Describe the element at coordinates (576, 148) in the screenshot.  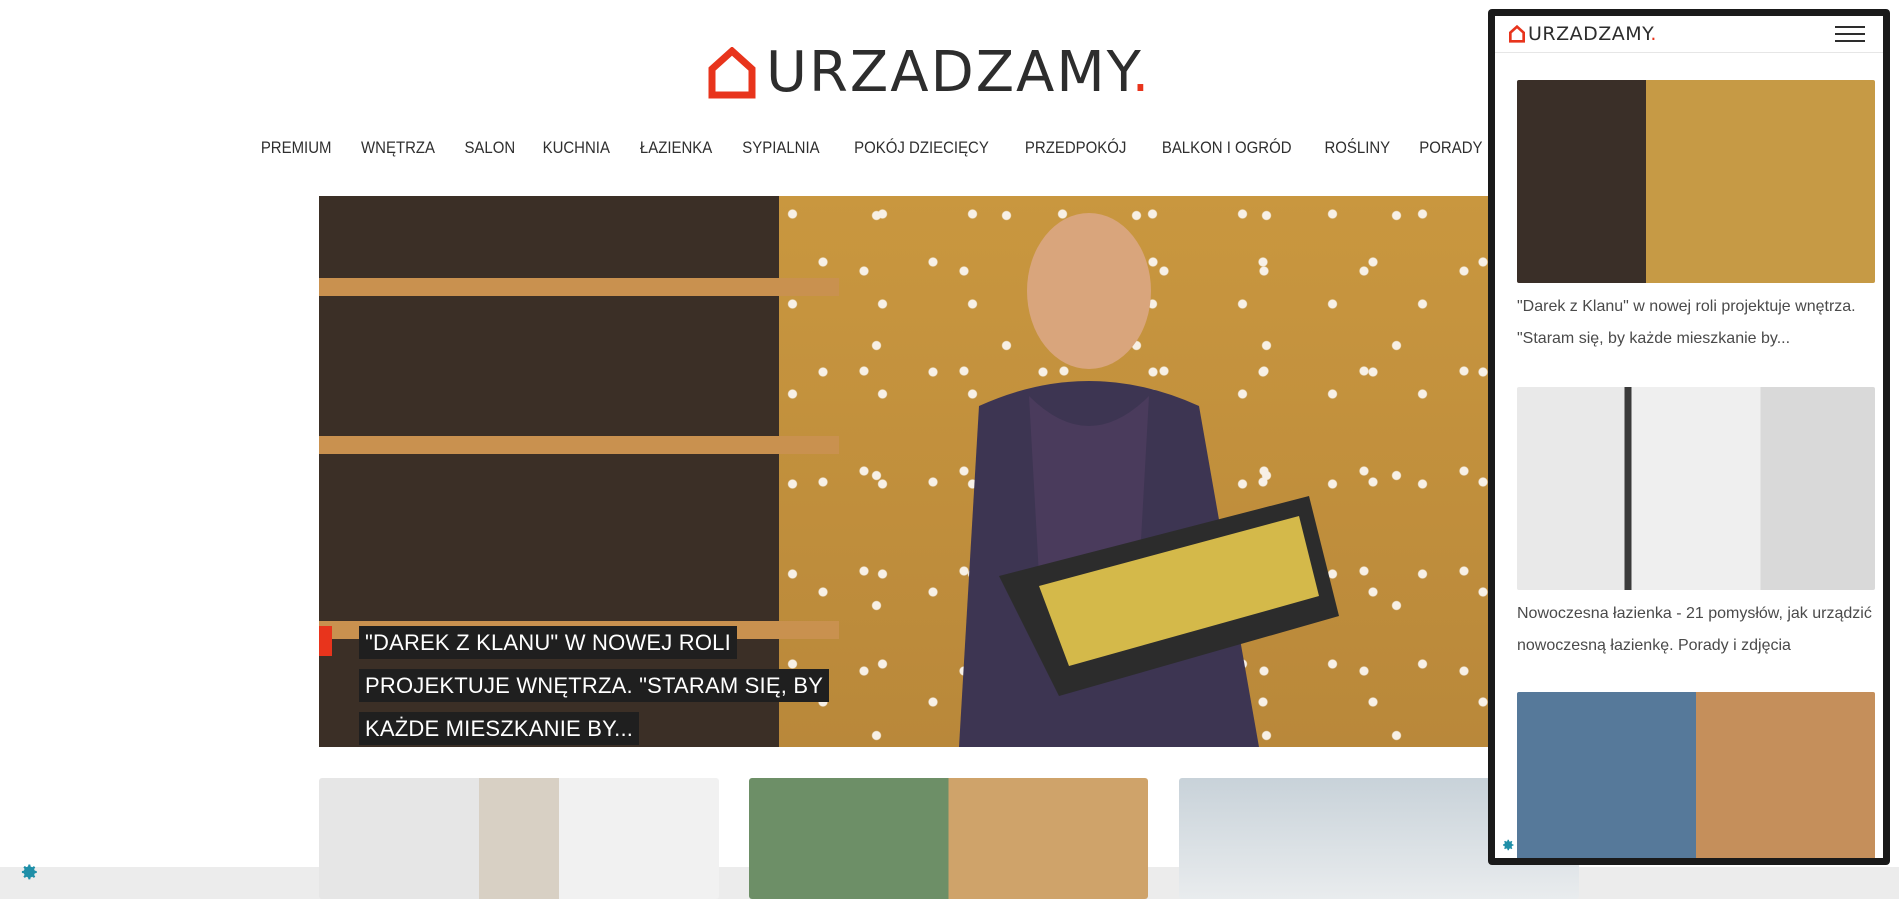
I see `nav-item-3: KUCHNIA` at that location.